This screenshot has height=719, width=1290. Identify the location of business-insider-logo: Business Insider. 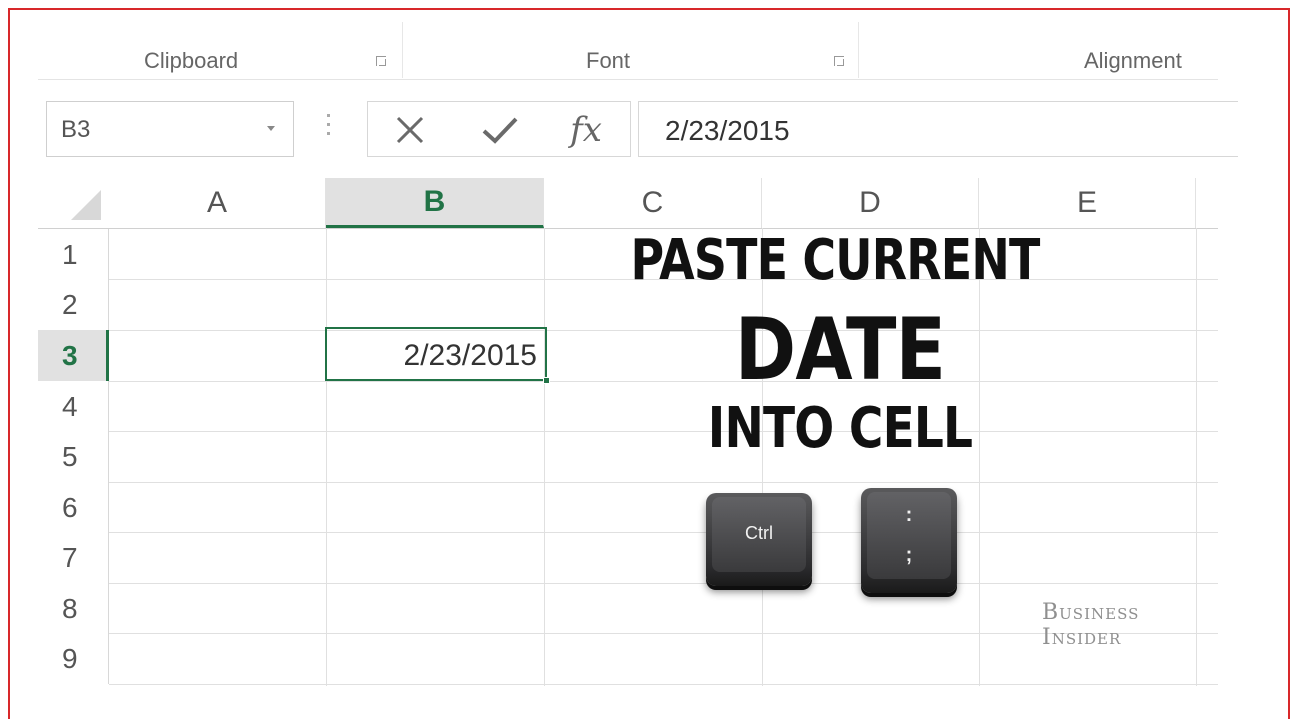
(1090, 625).